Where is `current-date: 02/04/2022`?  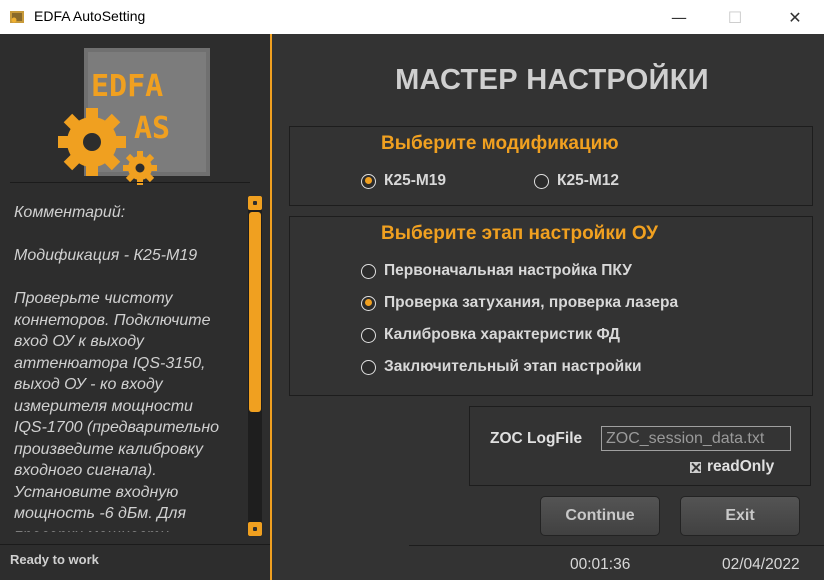
current-date: 02/04/2022 is located at coordinates (761, 564).